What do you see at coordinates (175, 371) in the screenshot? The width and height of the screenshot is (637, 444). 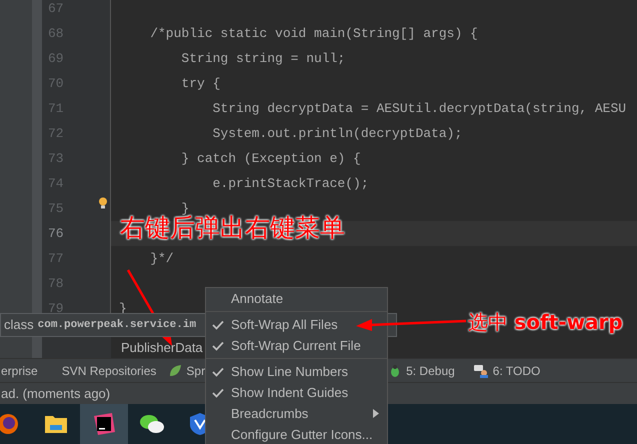 I see `leaf-icon` at bounding box center [175, 371].